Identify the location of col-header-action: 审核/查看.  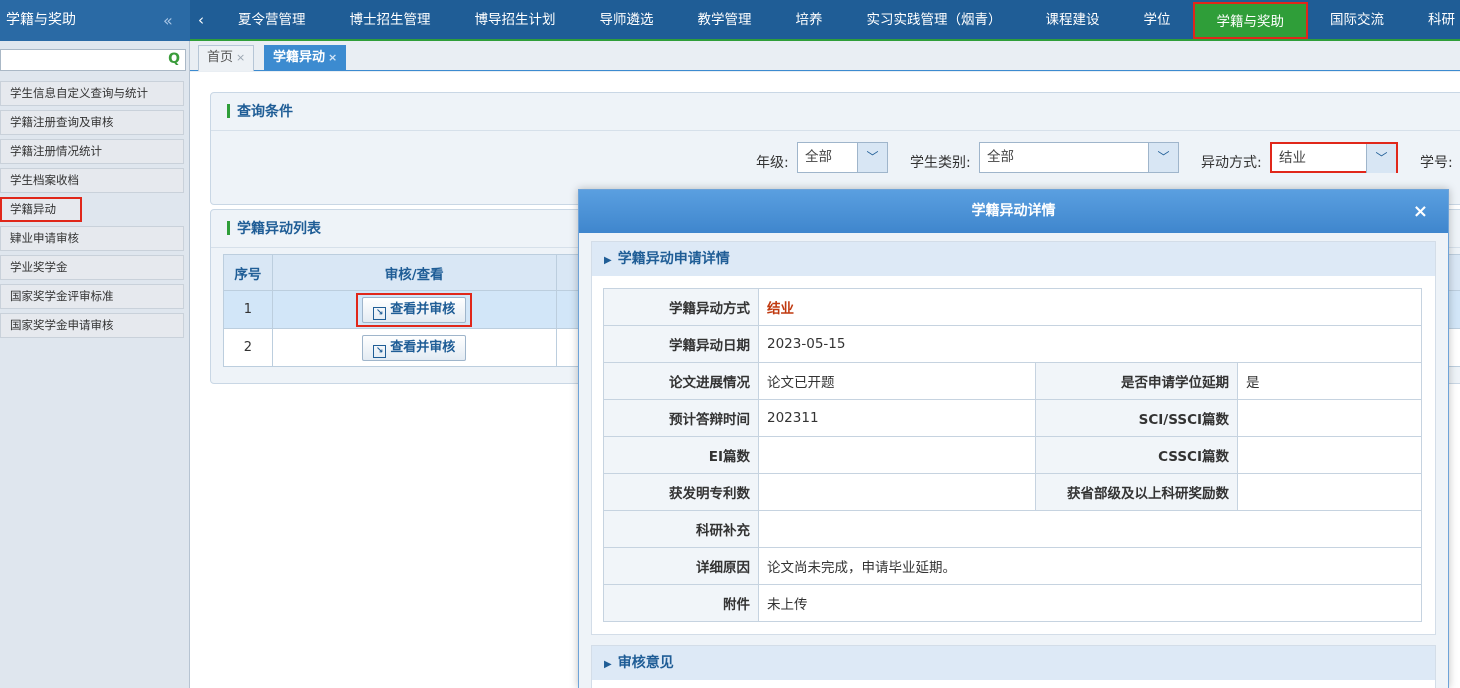
(414, 272).